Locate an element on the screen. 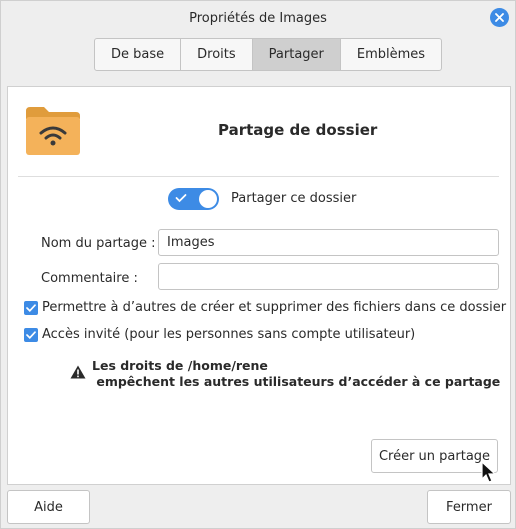 The width and height of the screenshot is (516, 529). guest-access-checkbox is located at coordinates (31, 335).